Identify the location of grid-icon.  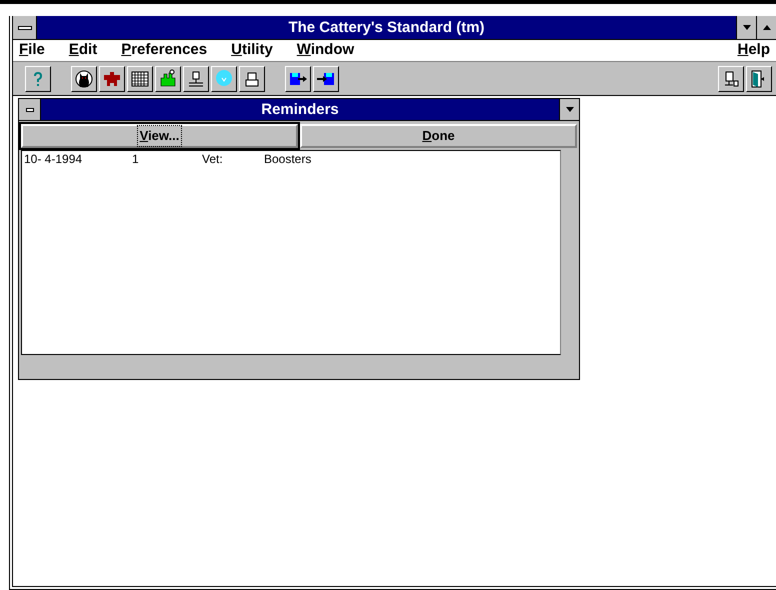
(140, 78).